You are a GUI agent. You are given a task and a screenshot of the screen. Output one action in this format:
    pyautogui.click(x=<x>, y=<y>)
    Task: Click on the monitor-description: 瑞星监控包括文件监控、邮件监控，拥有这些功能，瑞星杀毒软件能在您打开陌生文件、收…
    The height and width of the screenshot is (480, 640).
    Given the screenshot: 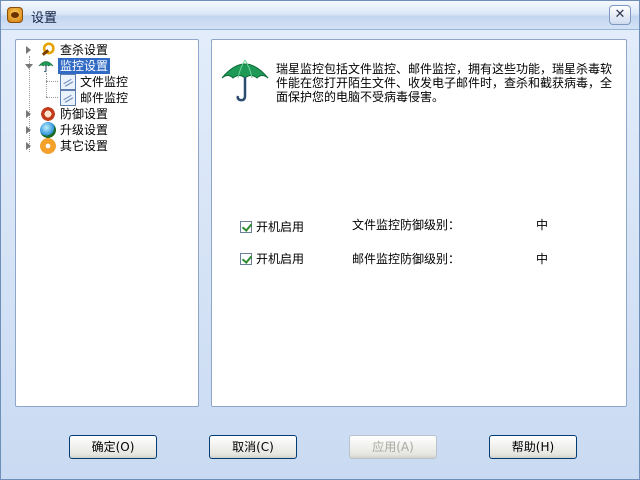 What is the action you would take?
    pyautogui.click(x=444, y=83)
    